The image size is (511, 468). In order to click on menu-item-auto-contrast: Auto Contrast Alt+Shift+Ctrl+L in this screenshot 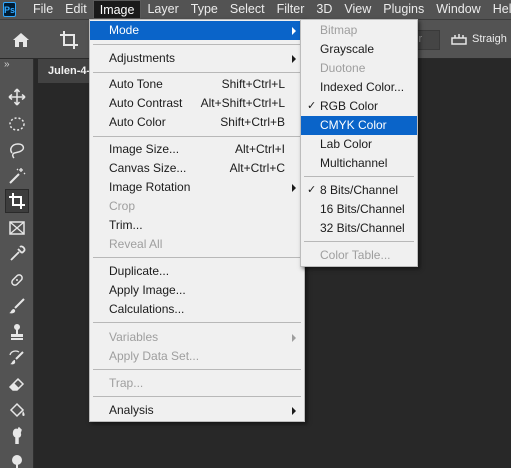, I will do `click(197, 103)`.